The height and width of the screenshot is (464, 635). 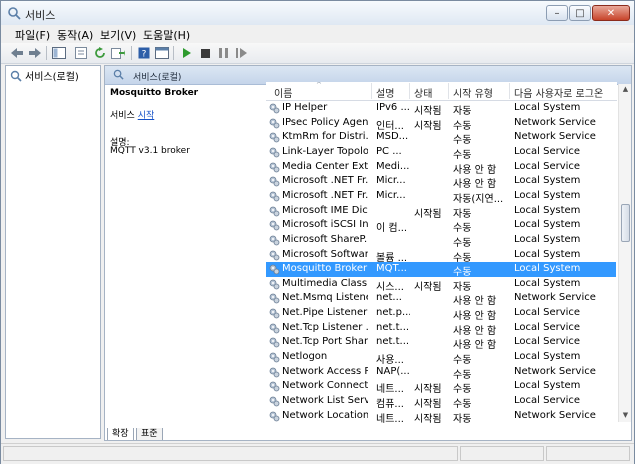 What do you see at coordinates (473, 92) in the screenshot?
I see `column-header-startup-type: 시작 유형` at bounding box center [473, 92].